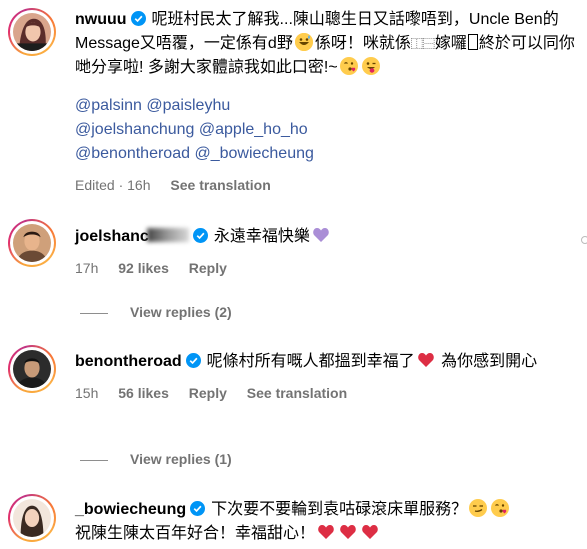 This screenshot has height=549, width=587. What do you see at coordinates (195, 533) in the screenshot?
I see `comment-body-part2: 祝陳生陳太百年好合！幸福甜心！` at bounding box center [195, 533].